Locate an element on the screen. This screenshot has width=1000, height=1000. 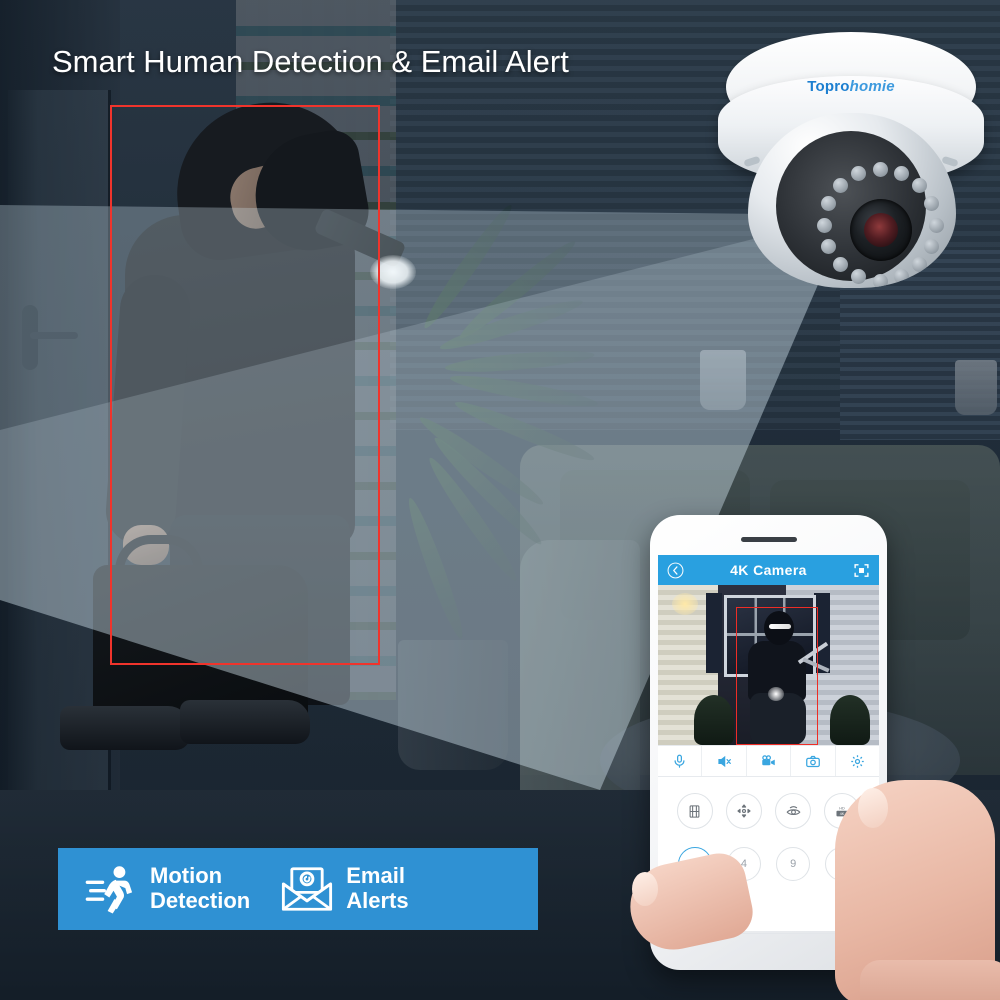
hand-holding-phone is located at coordinates (805, 880).